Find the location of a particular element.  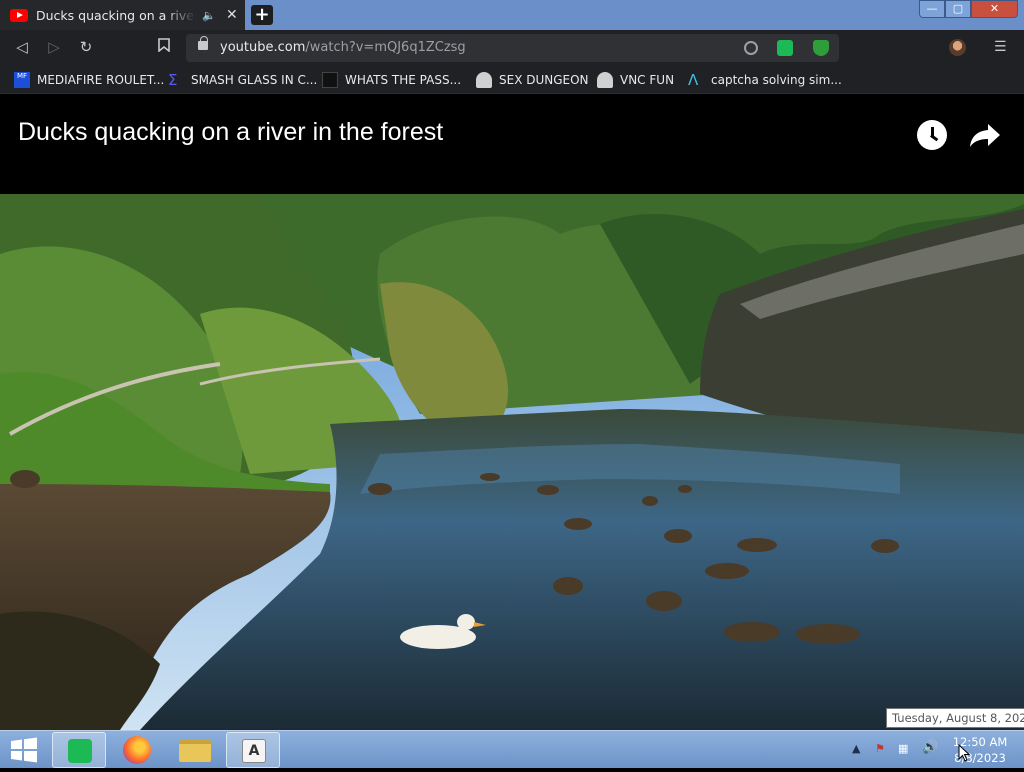

address-bar: youtube.com/watch?v=mQJ6q1ZCzsg is located at coordinates (512, 48).